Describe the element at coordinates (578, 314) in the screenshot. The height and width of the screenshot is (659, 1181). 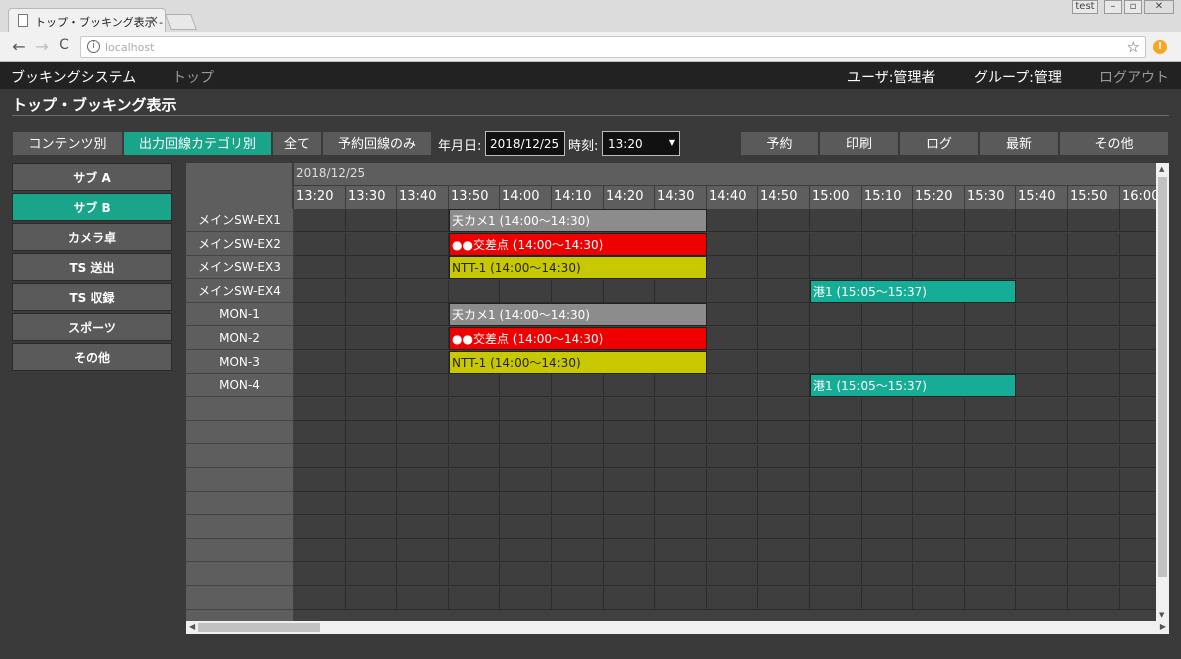
I see `booking-block: 天カメ1 (14:00〜14:30)` at that location.